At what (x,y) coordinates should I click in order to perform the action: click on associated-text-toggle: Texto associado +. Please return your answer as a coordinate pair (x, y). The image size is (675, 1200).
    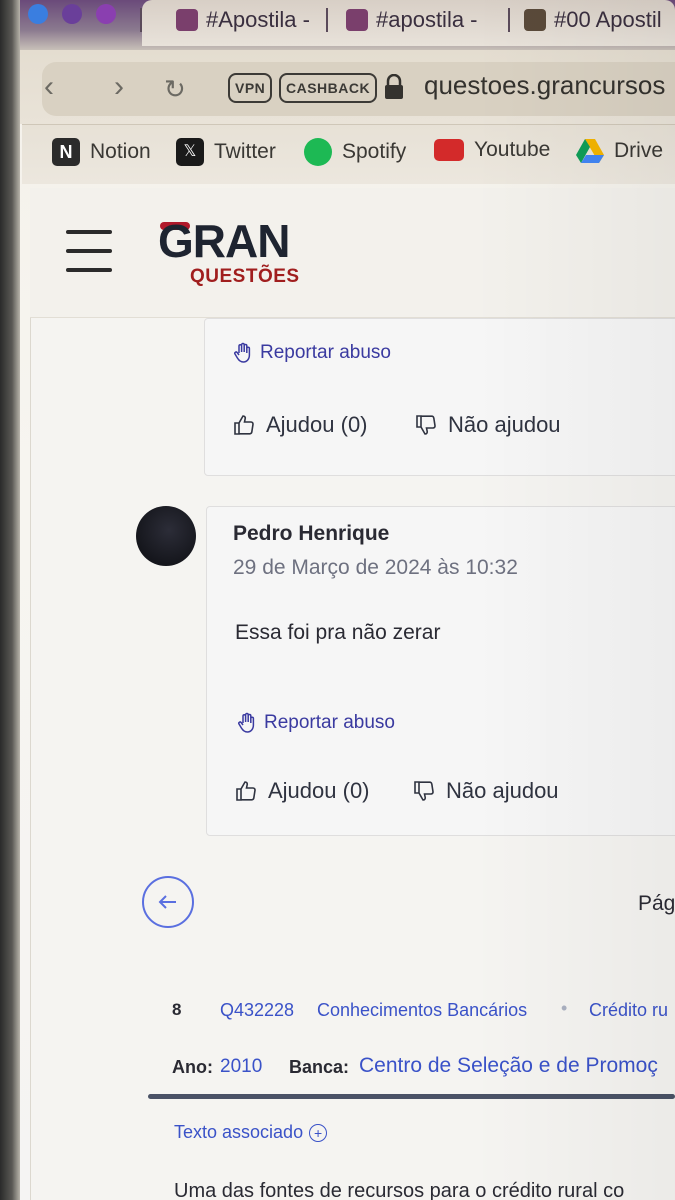
    Looking at the image, I should click on (251, 1132).